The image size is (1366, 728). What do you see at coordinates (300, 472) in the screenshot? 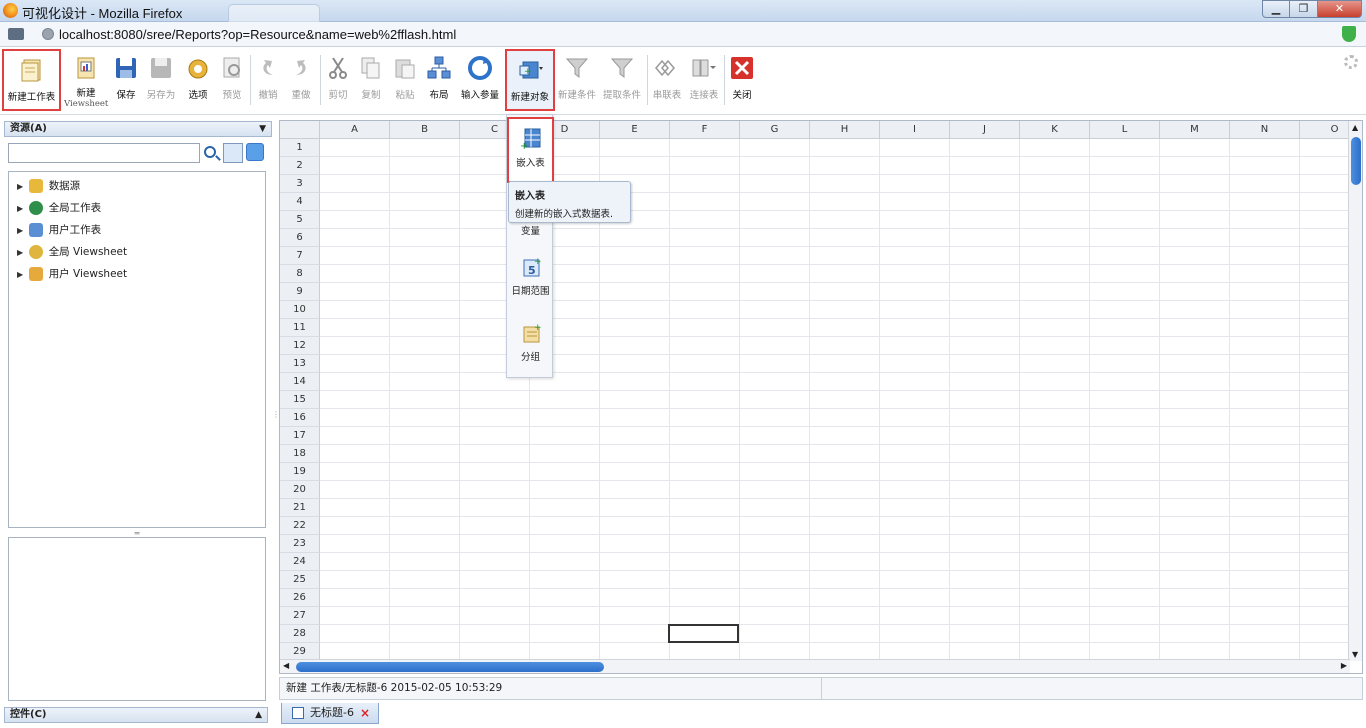
I see `row-header: 19` at bounding box center [300, 472].